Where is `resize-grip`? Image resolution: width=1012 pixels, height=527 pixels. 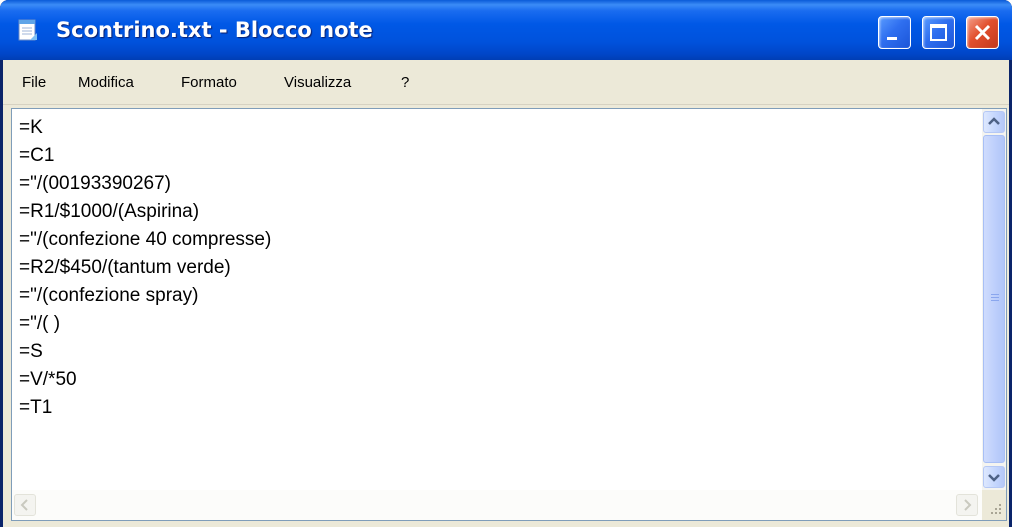 resize-grip is located at coordinates (994, 505).